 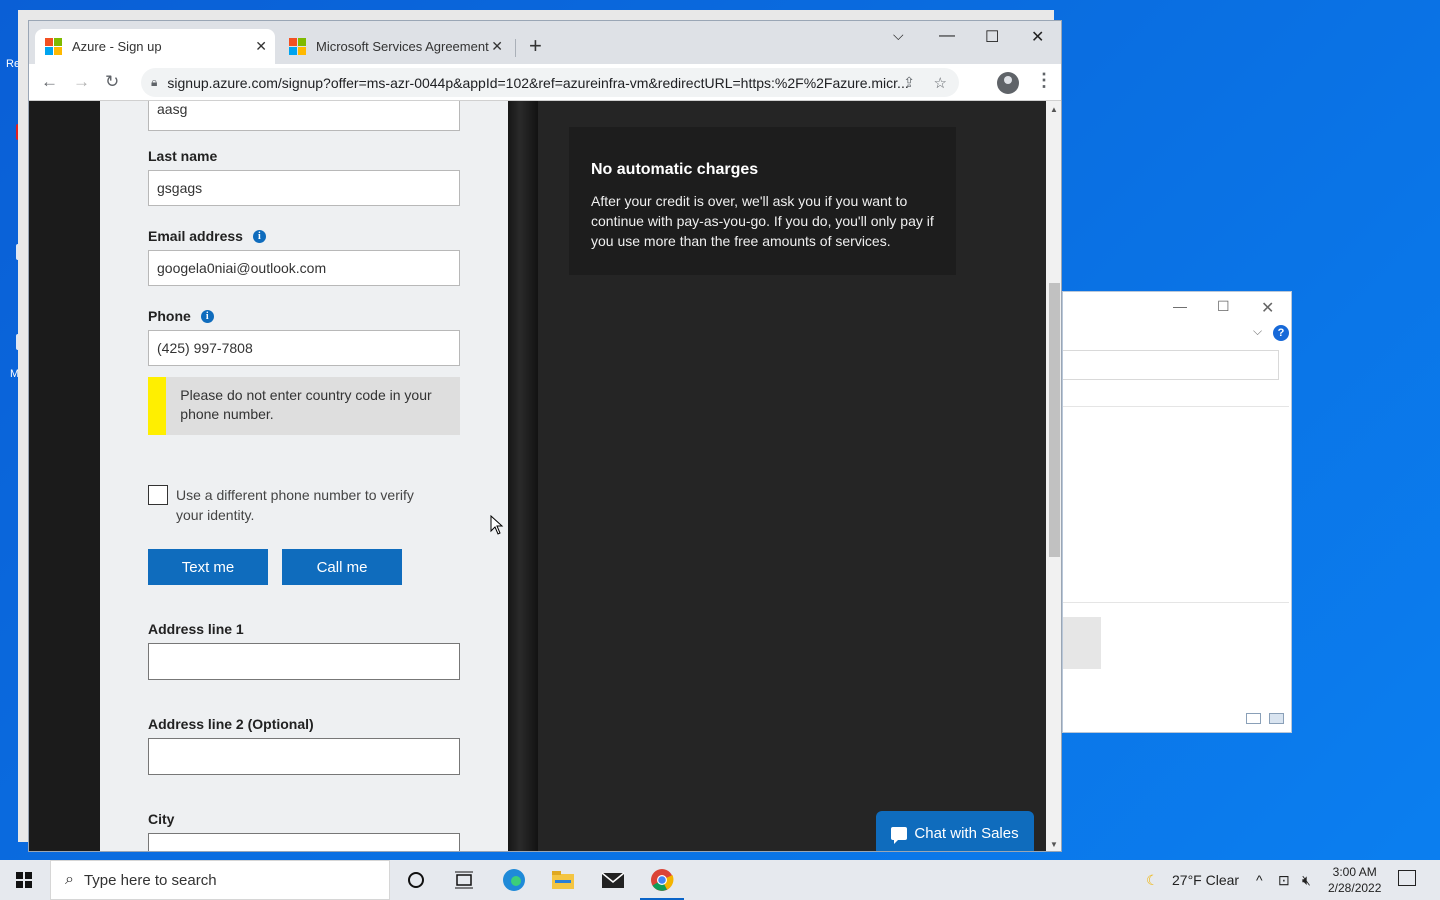 I want to click on share-icon: ⇪, so click(x=909, y=82).